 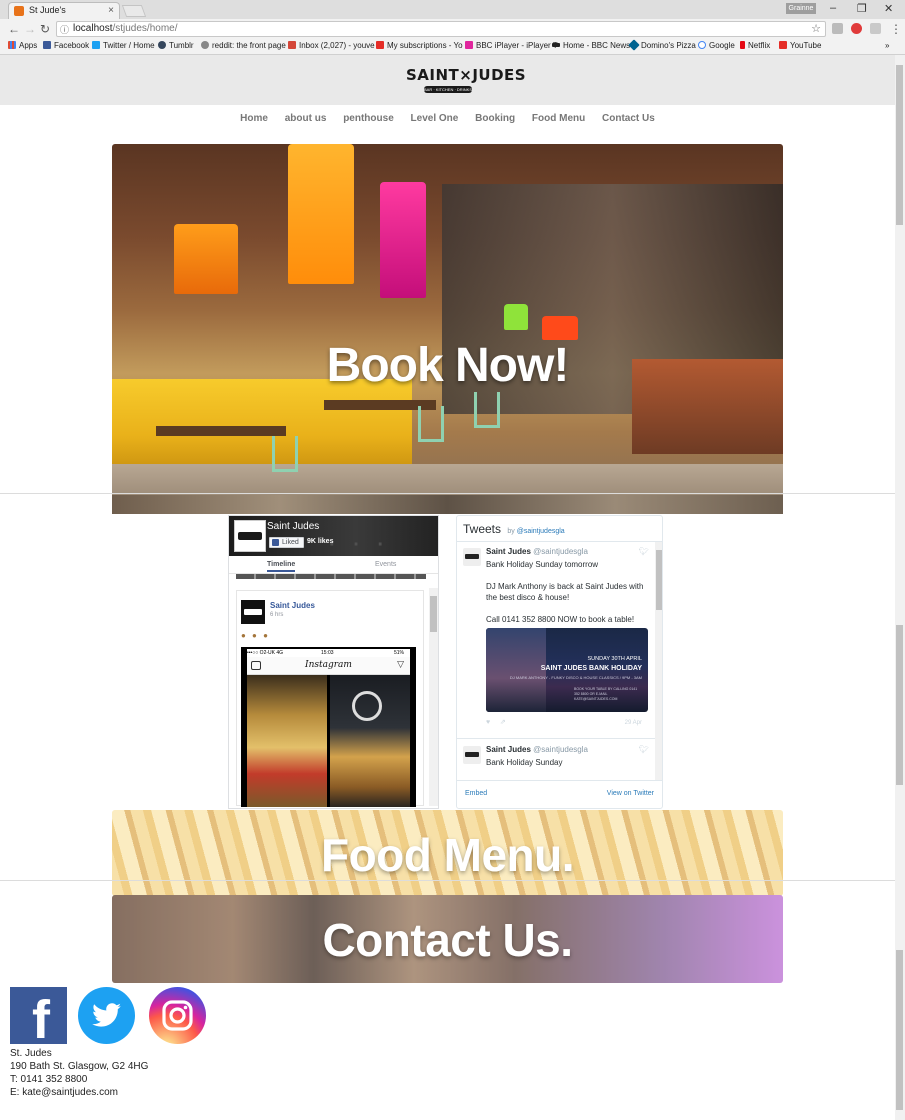 I want to click on hero-image-strip, so click(x=447, y=504).